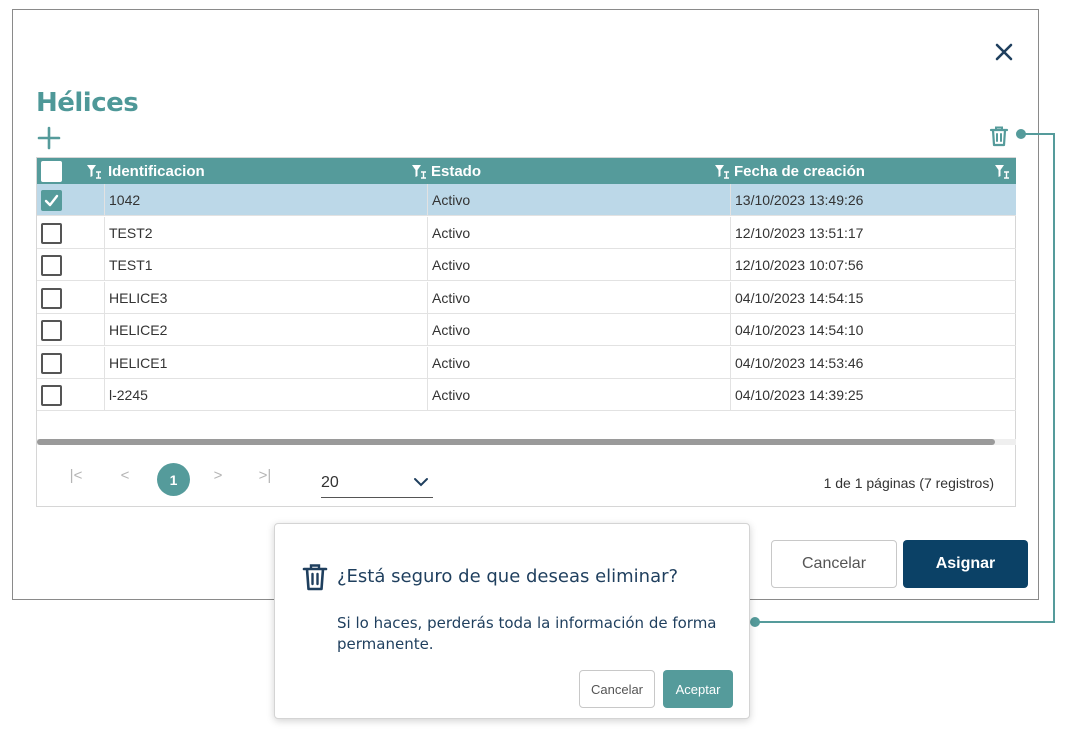 The width and height of the screenshot is (1066, 729). I want to click on confirm-cancel-button: Cancelar, so click(617, 689).